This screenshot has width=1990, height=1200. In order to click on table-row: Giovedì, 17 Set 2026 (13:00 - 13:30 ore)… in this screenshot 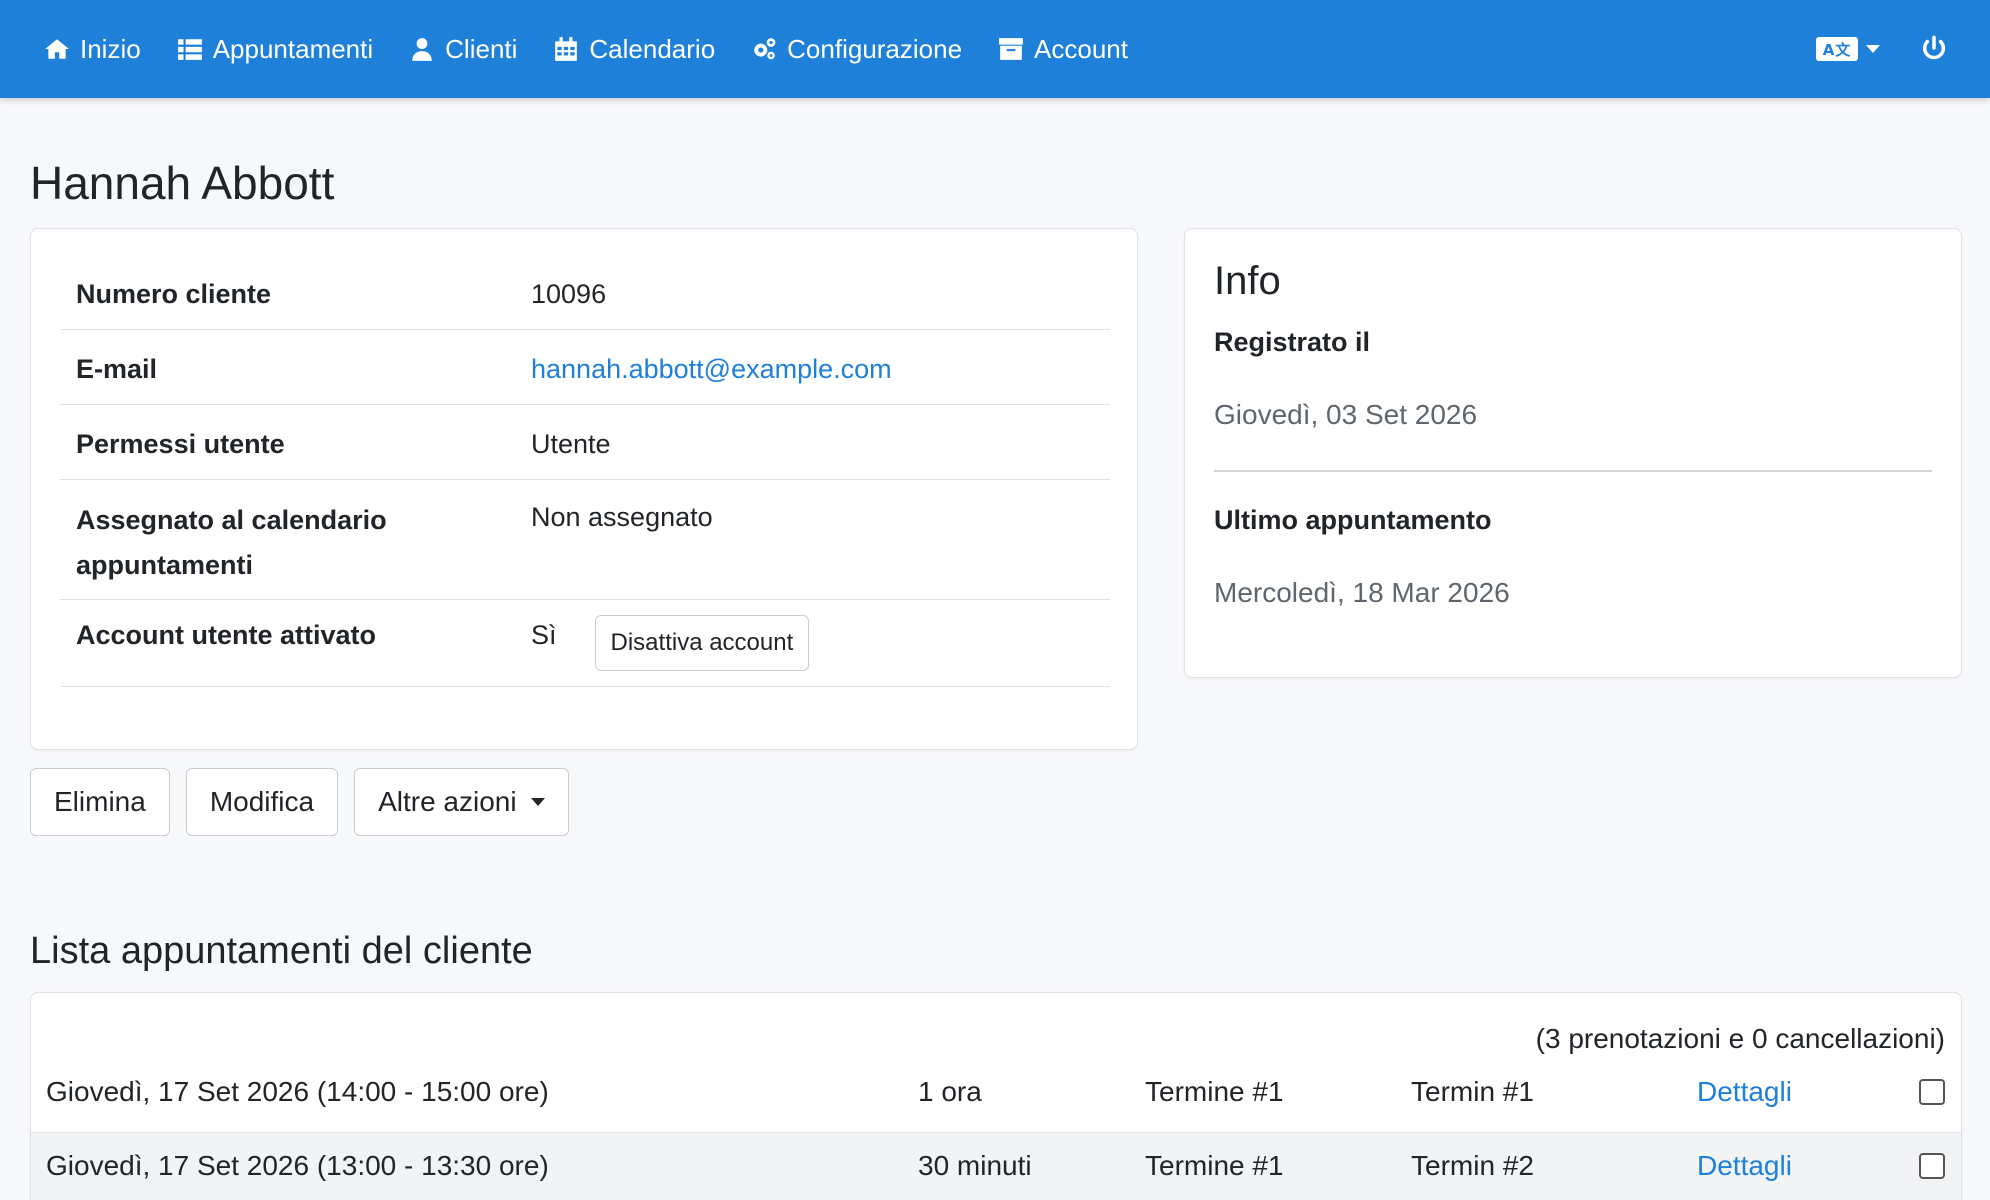, I will do `click(996, 1166)`.